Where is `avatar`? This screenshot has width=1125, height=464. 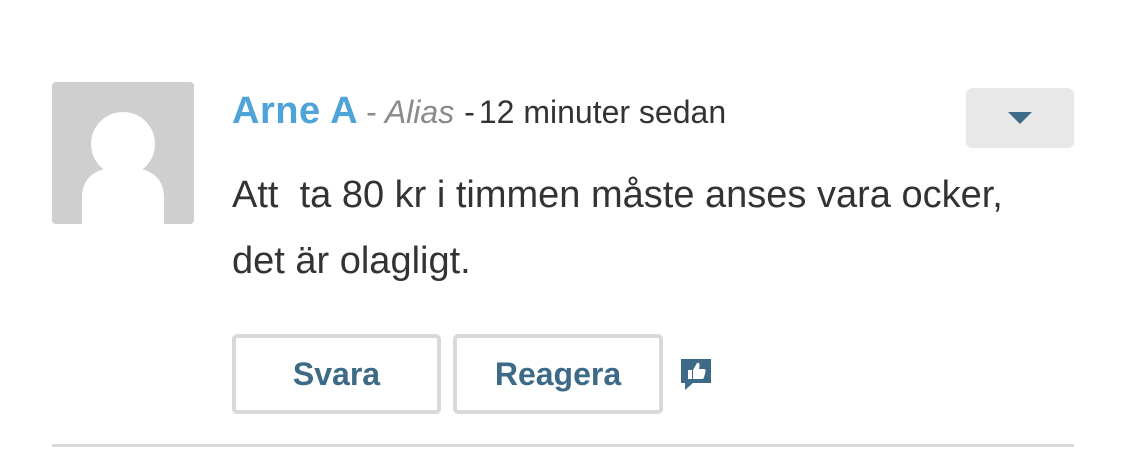 avatar is located at coordinates (123, 153).